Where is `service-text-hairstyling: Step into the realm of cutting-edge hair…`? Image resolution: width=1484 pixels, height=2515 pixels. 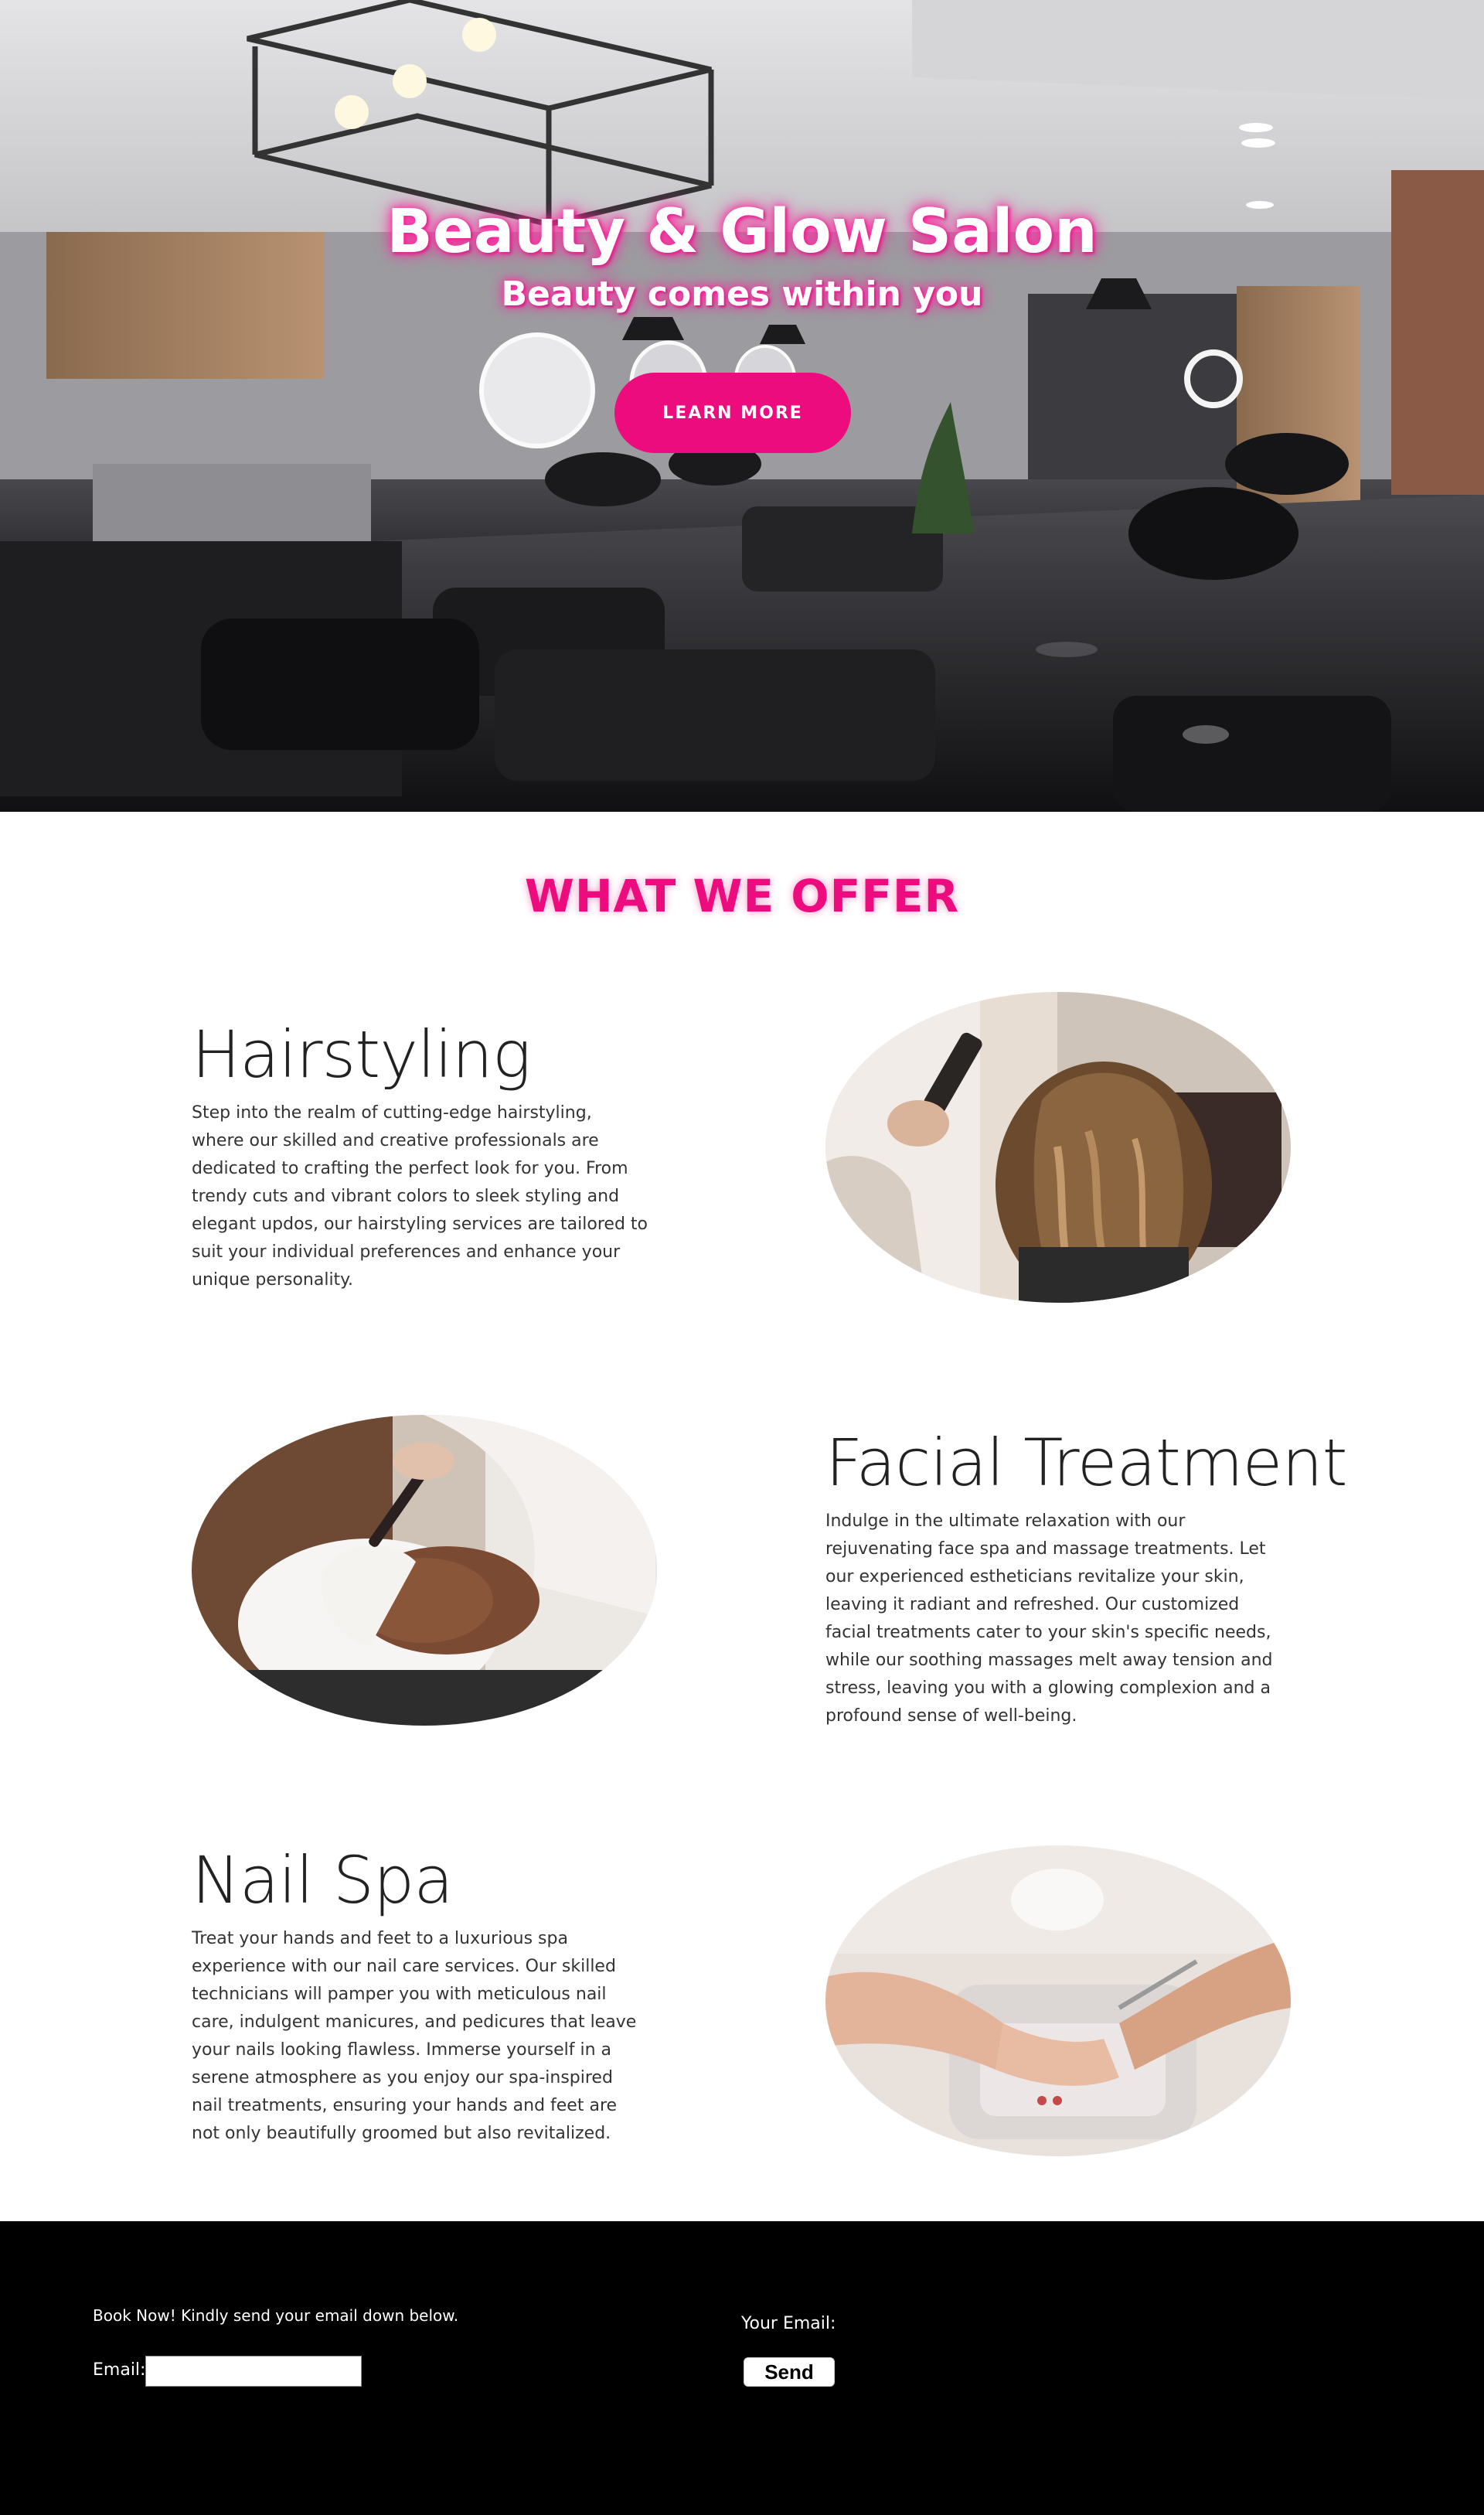 service-text-hairstyling: Step into the realm of cutting-edge hair… is located at coordinates (420, 1196).